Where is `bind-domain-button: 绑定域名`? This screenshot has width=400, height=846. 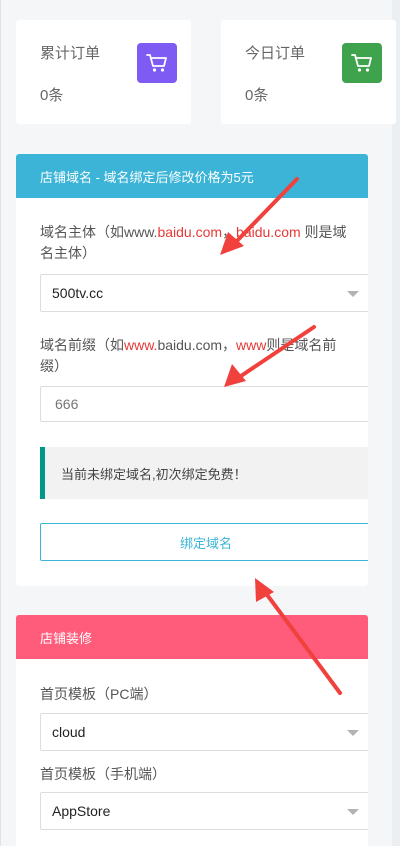
bind-domain-button: 绑定域名 is located at coordinates (204, 542).